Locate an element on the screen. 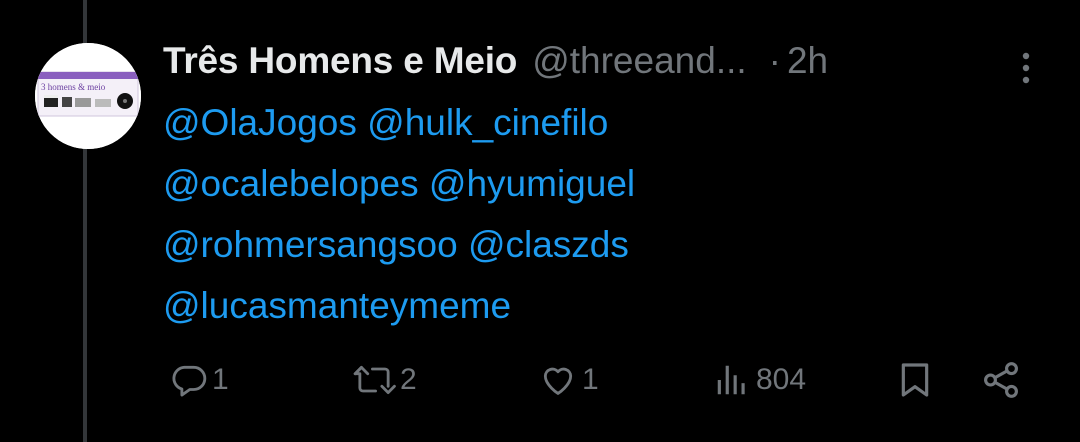  reply-button: 1 is located at coordinates (199, 380).